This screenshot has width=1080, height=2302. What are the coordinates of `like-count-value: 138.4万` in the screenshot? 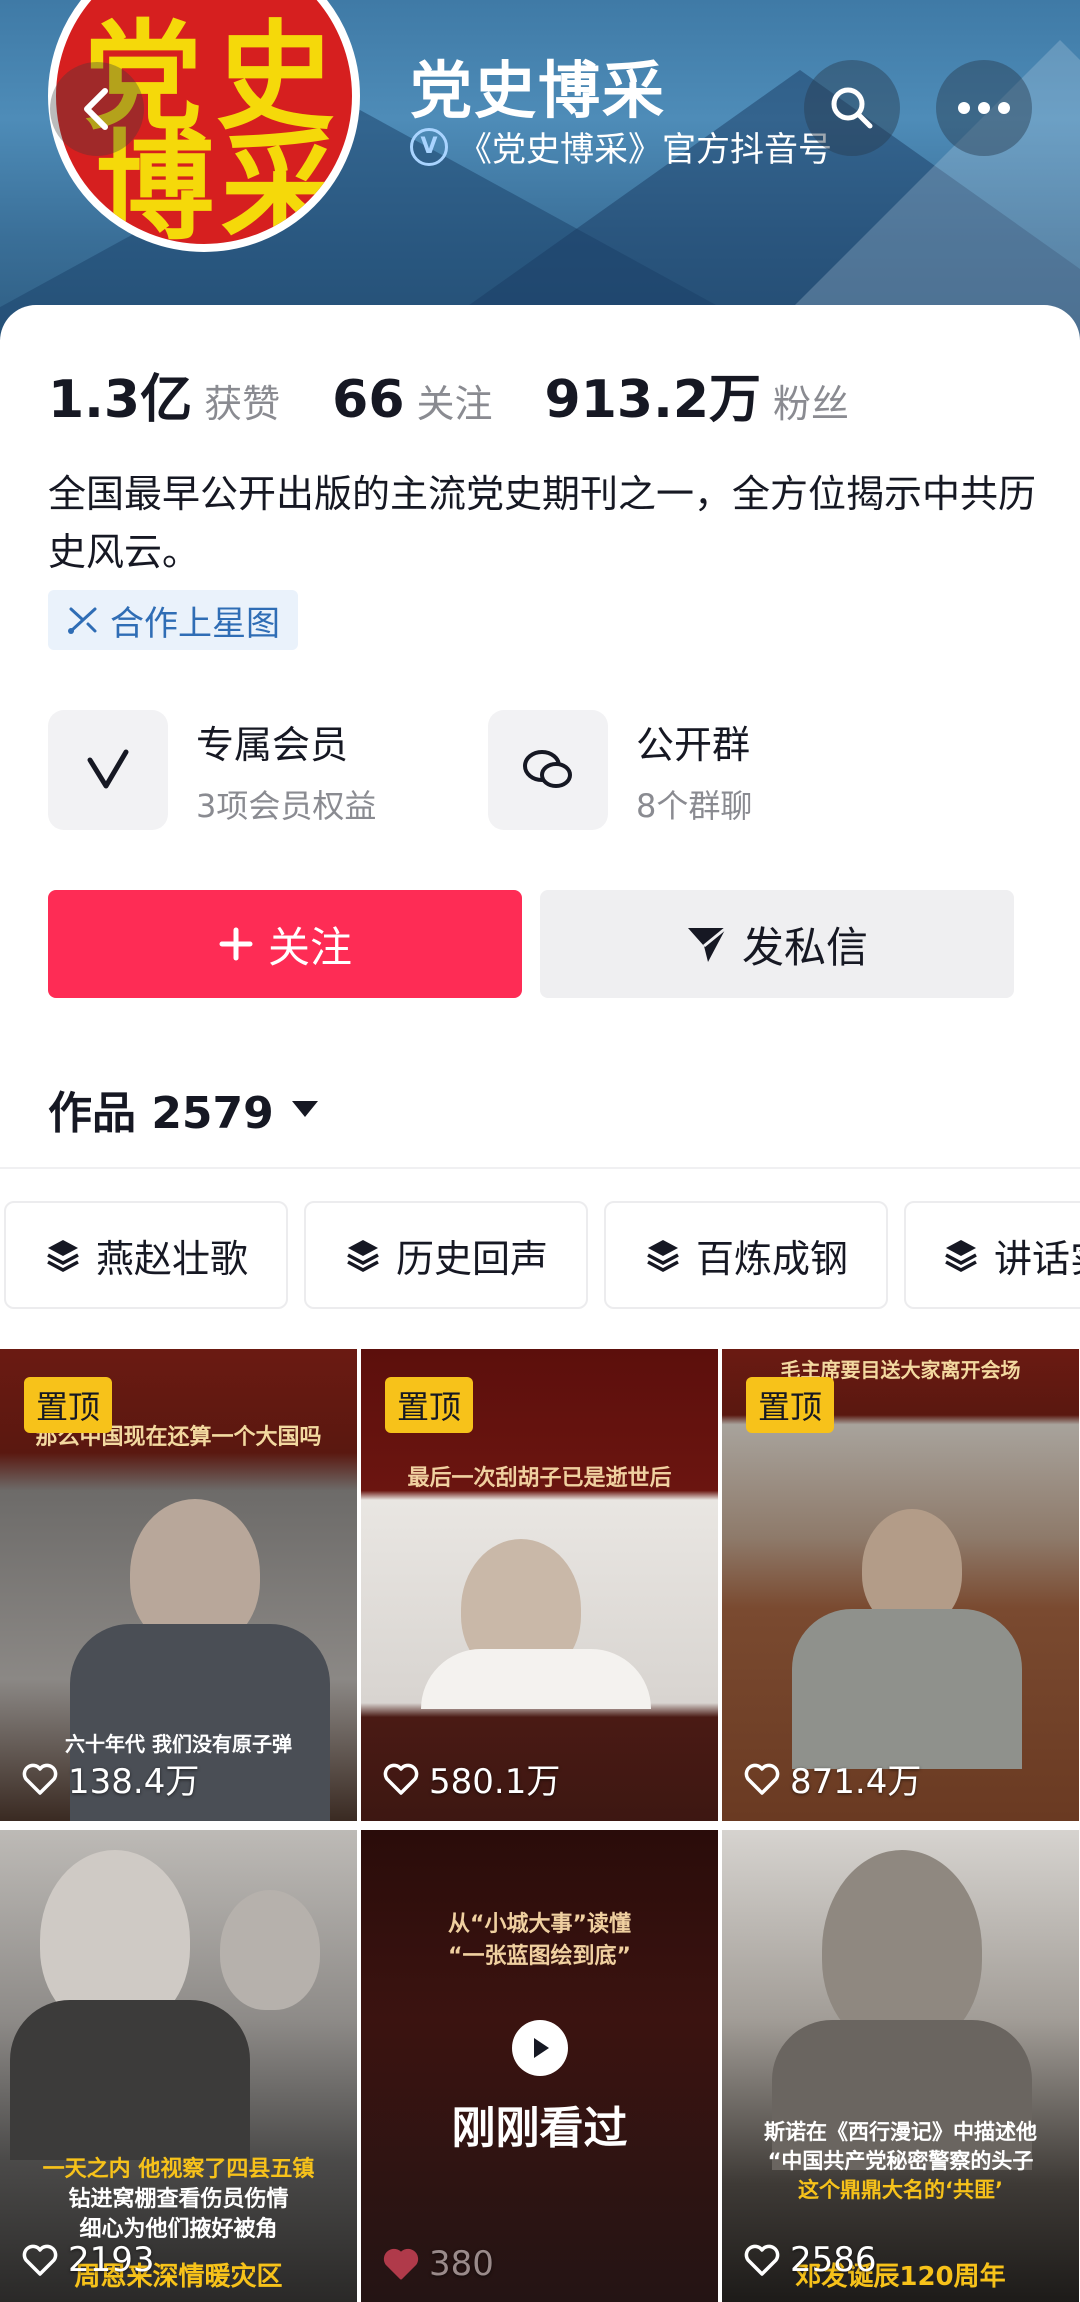 It's located at (134, 1782).